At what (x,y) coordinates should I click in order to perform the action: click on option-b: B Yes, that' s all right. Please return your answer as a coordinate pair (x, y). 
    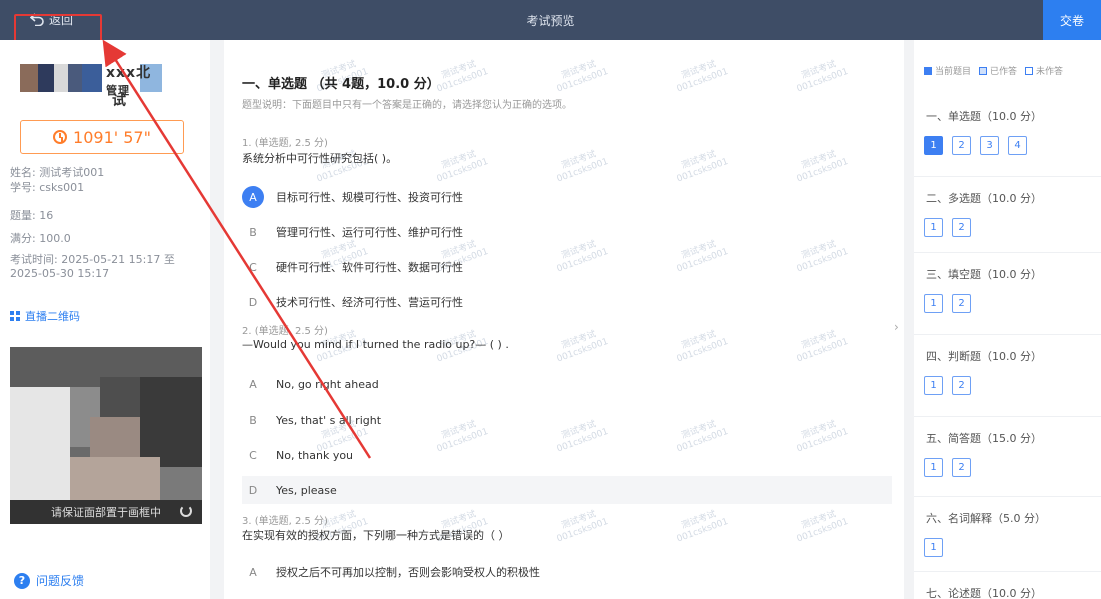
    Looking at the image, I should click on (567, 420).